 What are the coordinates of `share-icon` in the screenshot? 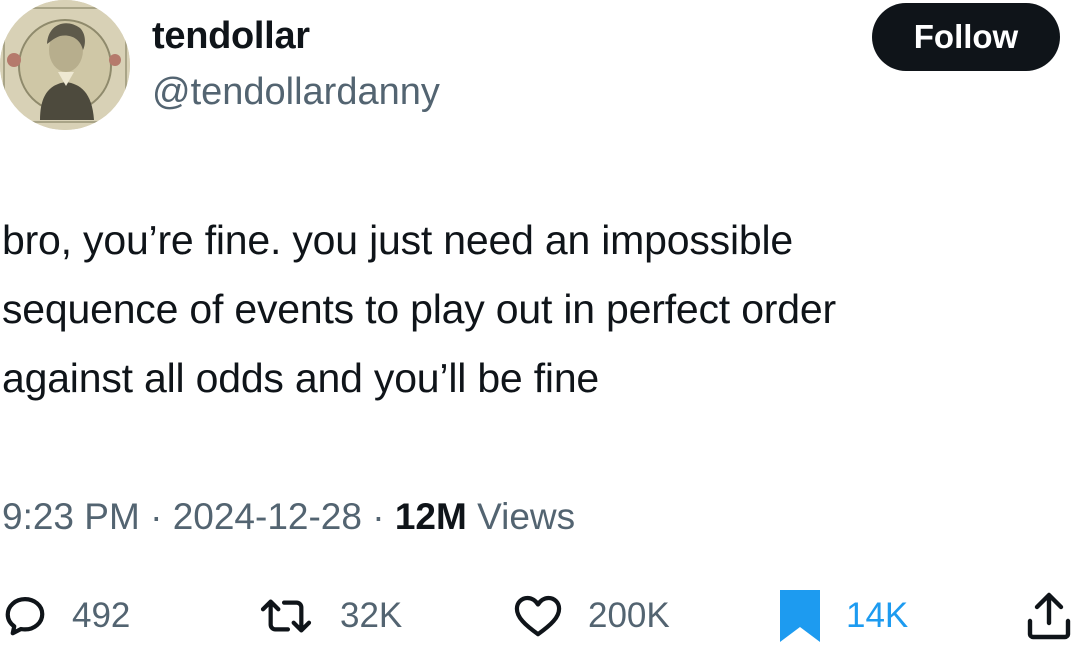 It's located at (1049, 616).